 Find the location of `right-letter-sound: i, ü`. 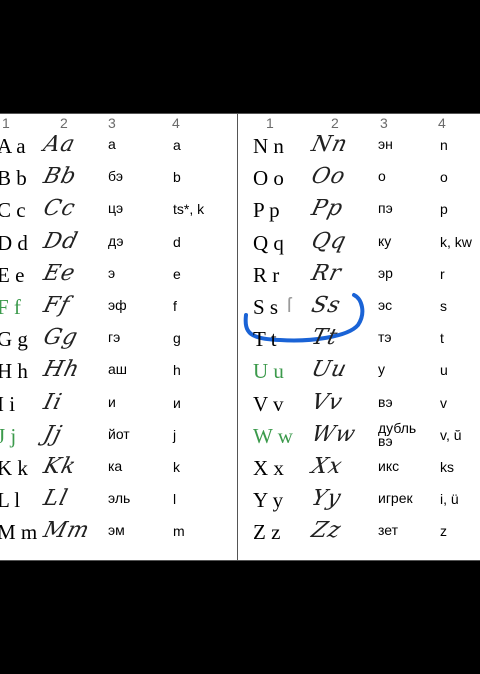

right-letter-sound: i, ü is located at coordinates (449, 499).